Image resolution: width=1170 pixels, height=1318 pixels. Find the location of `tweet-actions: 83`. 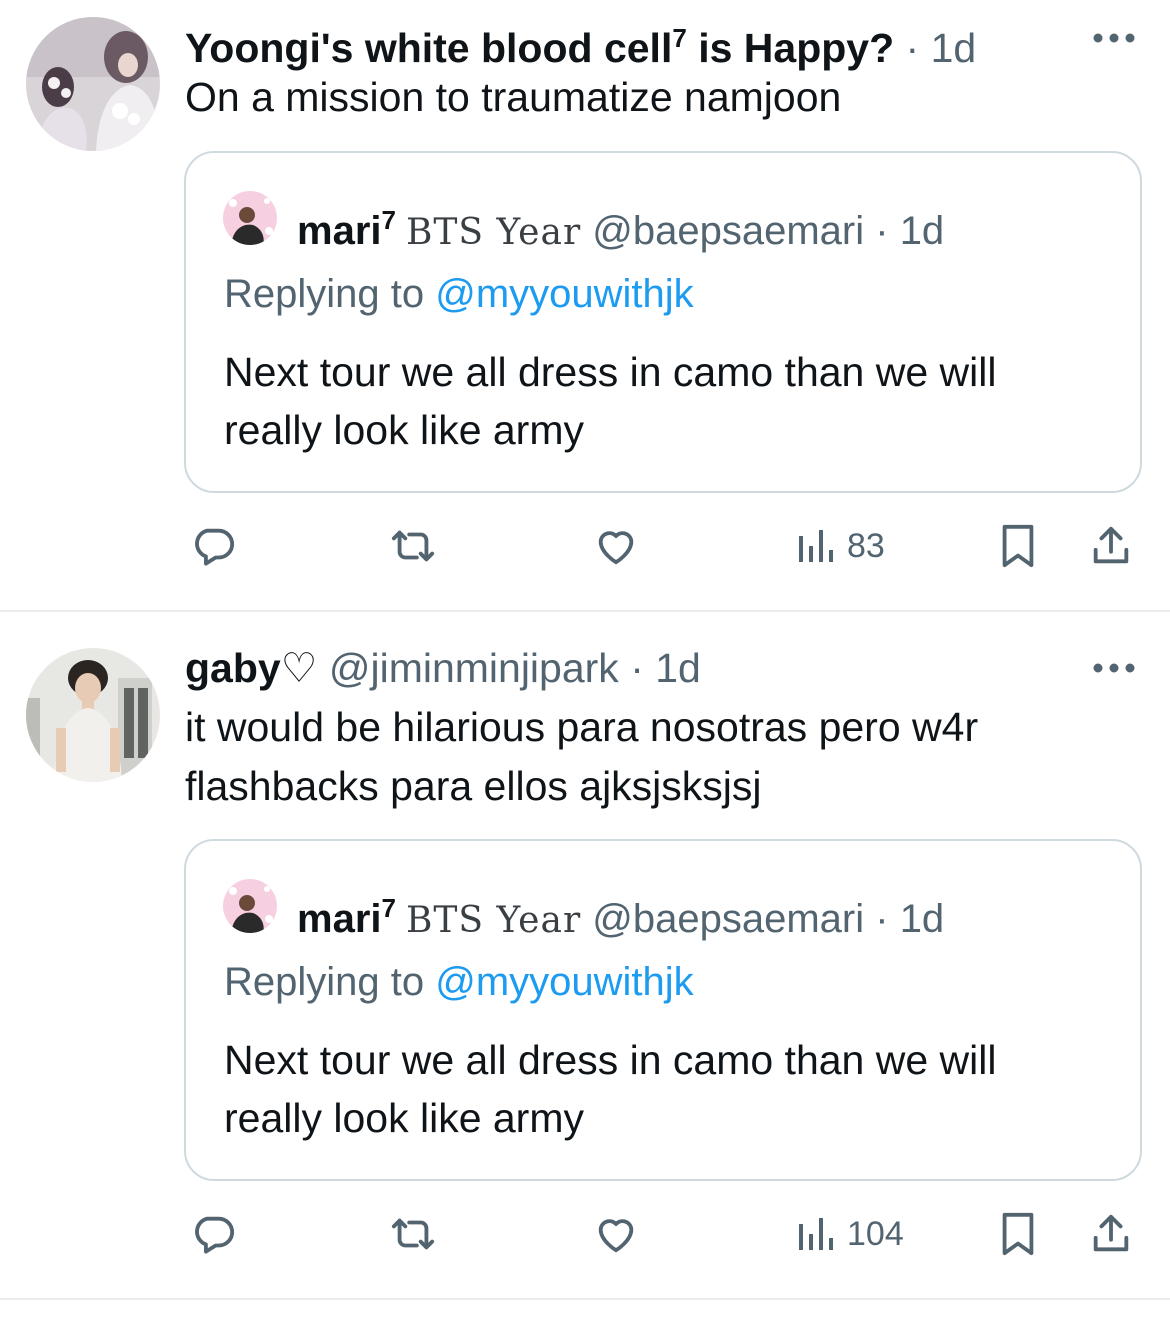

tweet-actions: 83 is located at coordinates (585, 546).